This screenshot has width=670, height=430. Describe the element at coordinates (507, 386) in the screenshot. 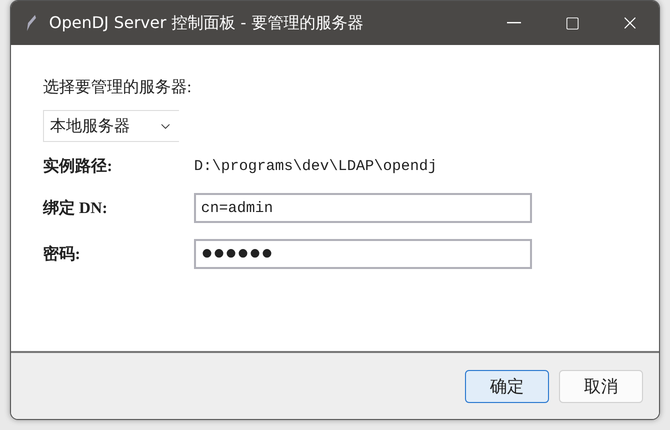

I see `dialog-button: 确定` at that location.